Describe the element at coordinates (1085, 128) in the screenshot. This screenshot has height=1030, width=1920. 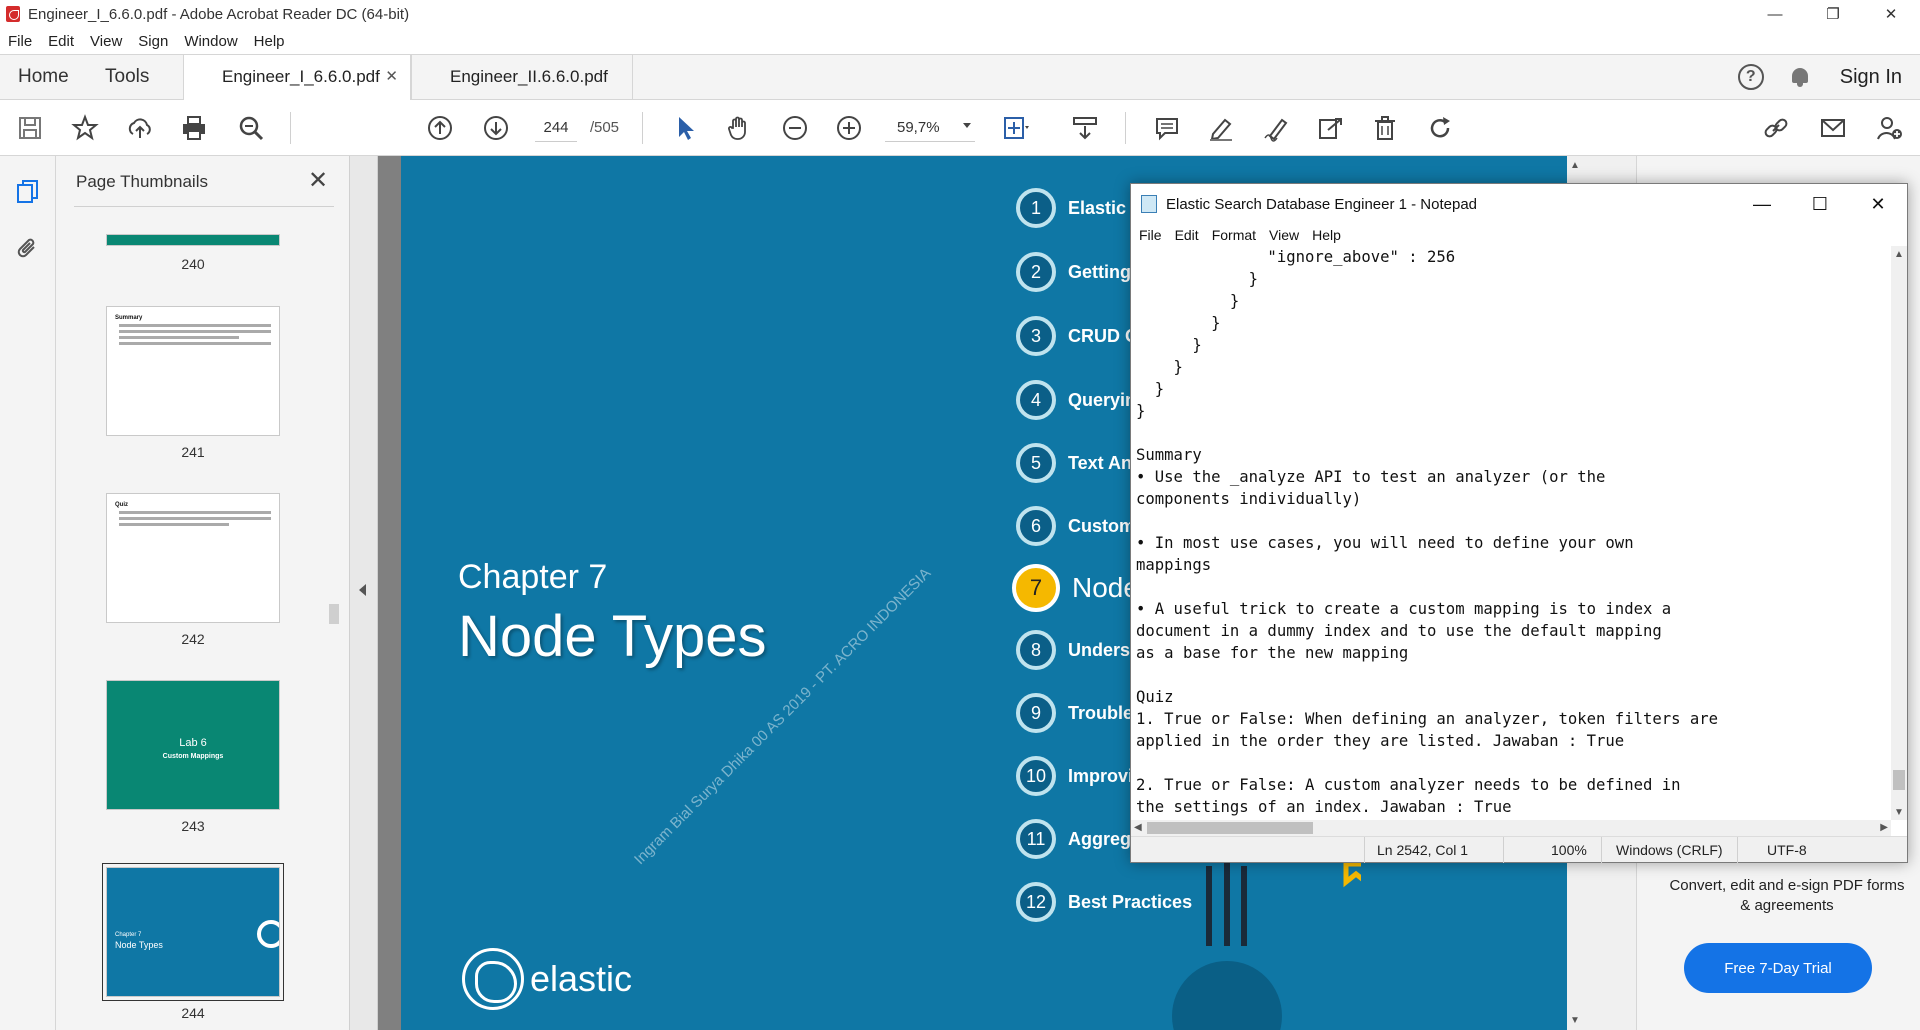
I see `scrolling-mode-icon` at that location.